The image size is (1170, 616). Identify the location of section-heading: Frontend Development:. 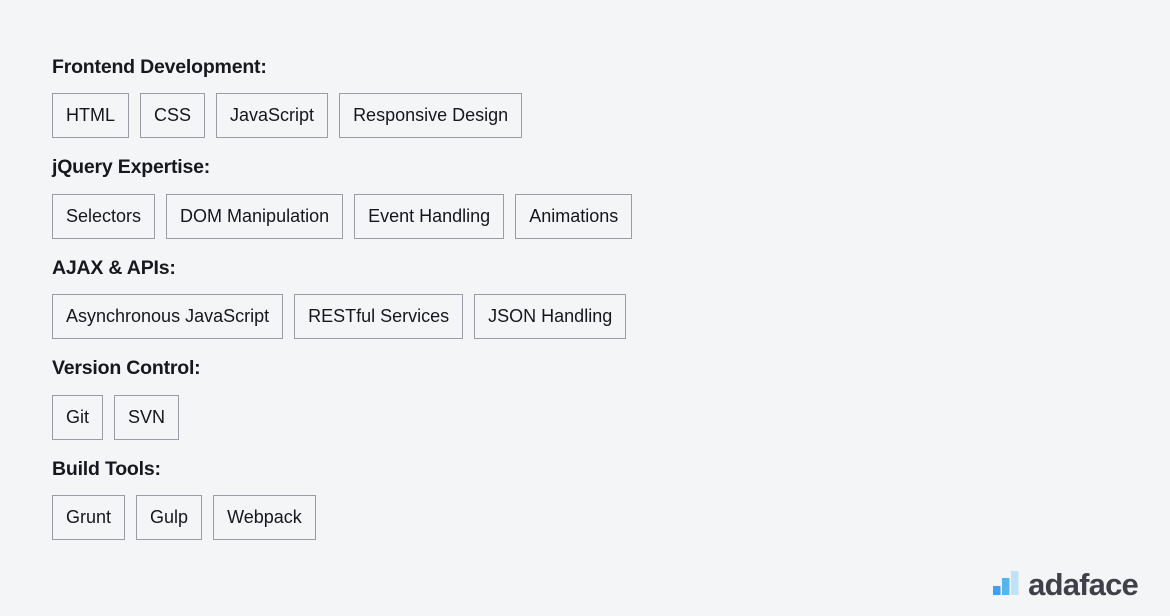
(159, 67).